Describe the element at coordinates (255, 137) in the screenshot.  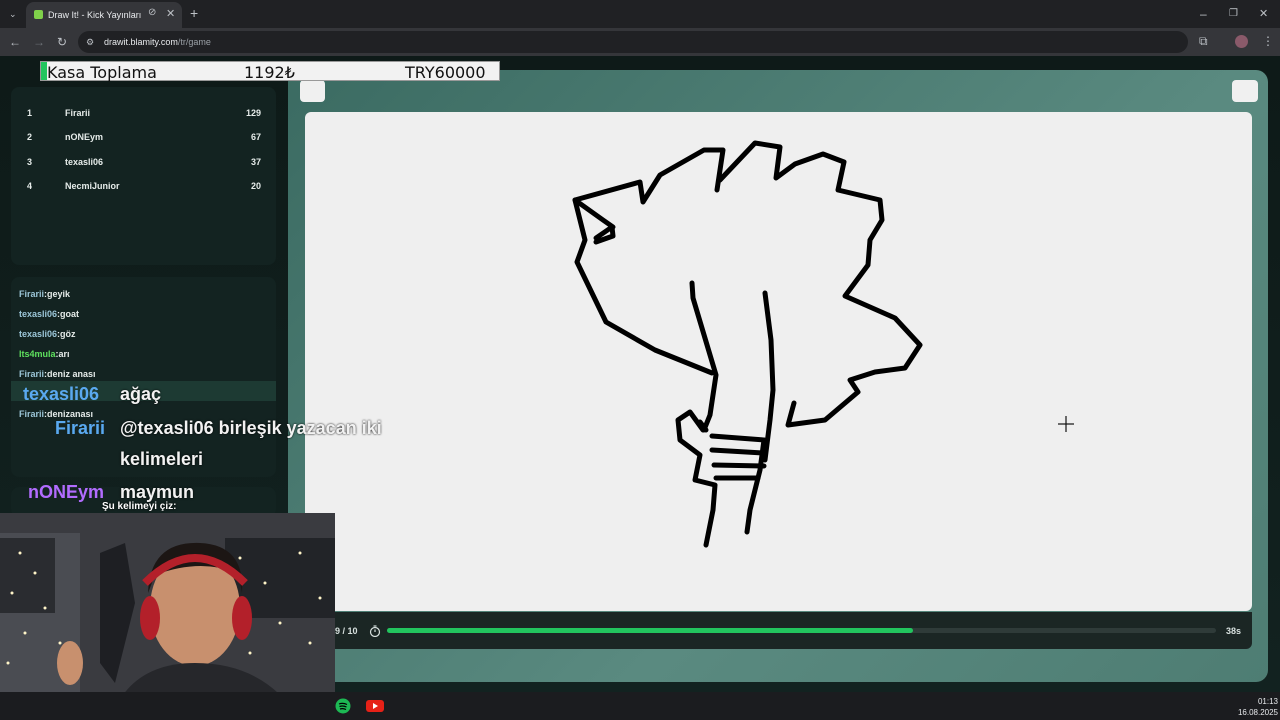
I see `score-points: 67` at that location.